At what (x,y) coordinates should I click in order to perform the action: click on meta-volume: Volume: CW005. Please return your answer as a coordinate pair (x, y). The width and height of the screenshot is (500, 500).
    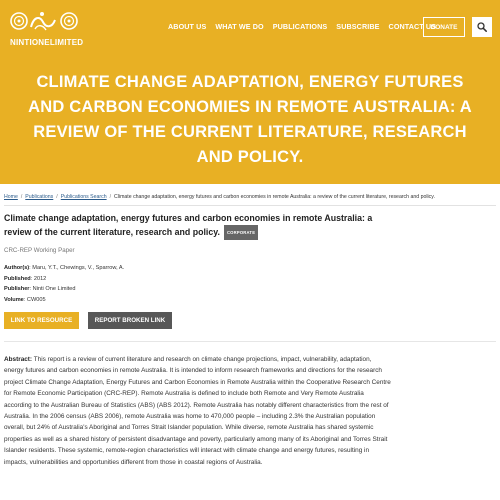
    Looking at the image, I should click on (25, 299).